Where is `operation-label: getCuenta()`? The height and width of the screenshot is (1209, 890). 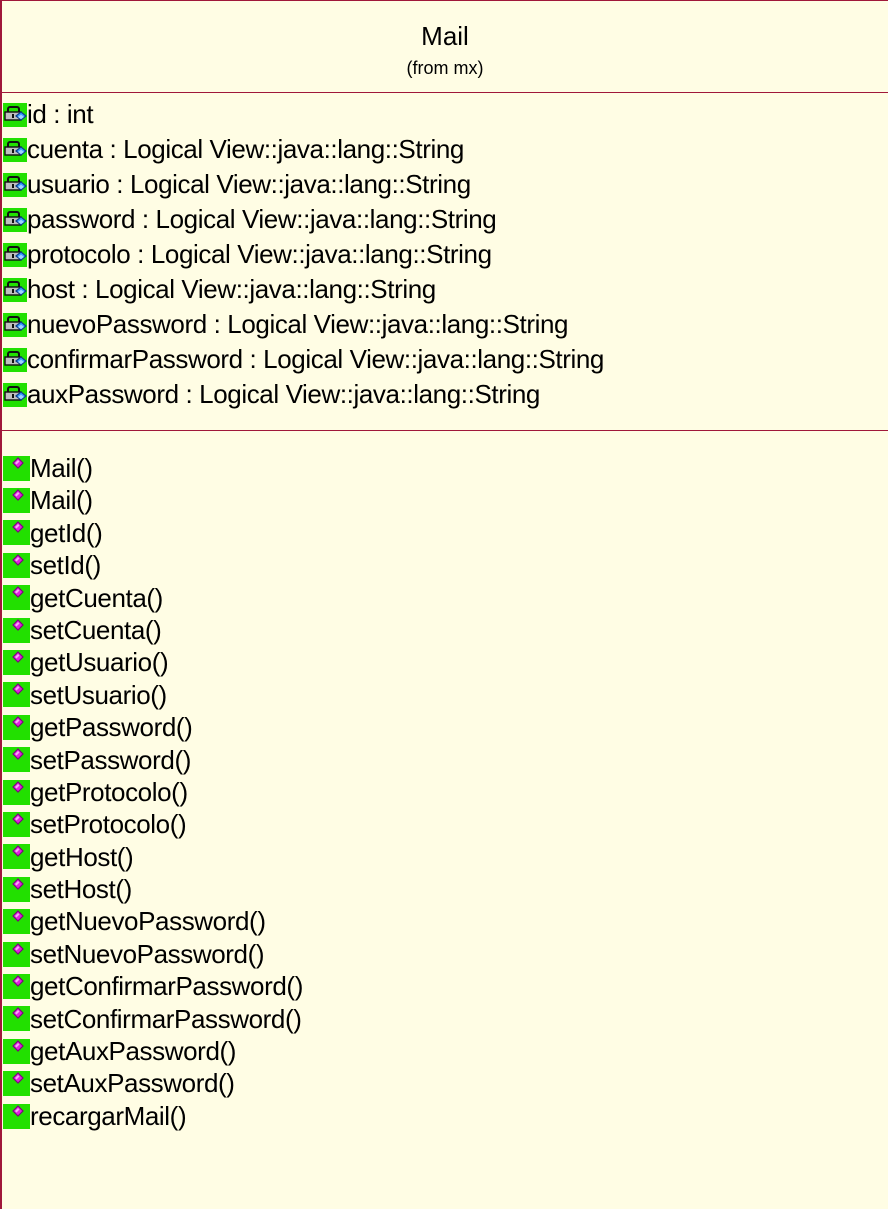
operation-label: getCuenta() is located at coordinates (96, 597).